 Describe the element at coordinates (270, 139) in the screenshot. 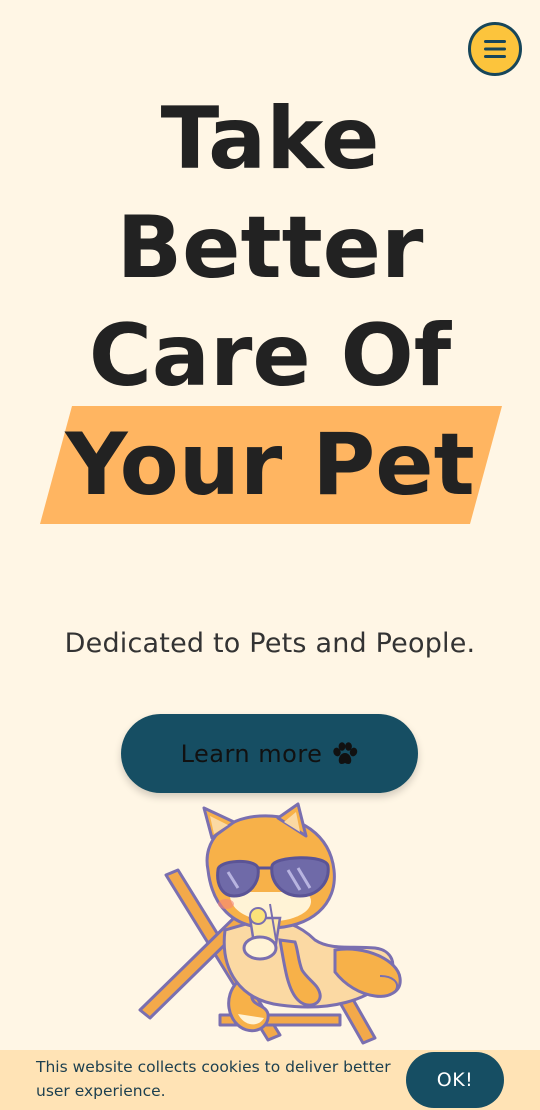

I see `headline-line-1: Take` at that location.